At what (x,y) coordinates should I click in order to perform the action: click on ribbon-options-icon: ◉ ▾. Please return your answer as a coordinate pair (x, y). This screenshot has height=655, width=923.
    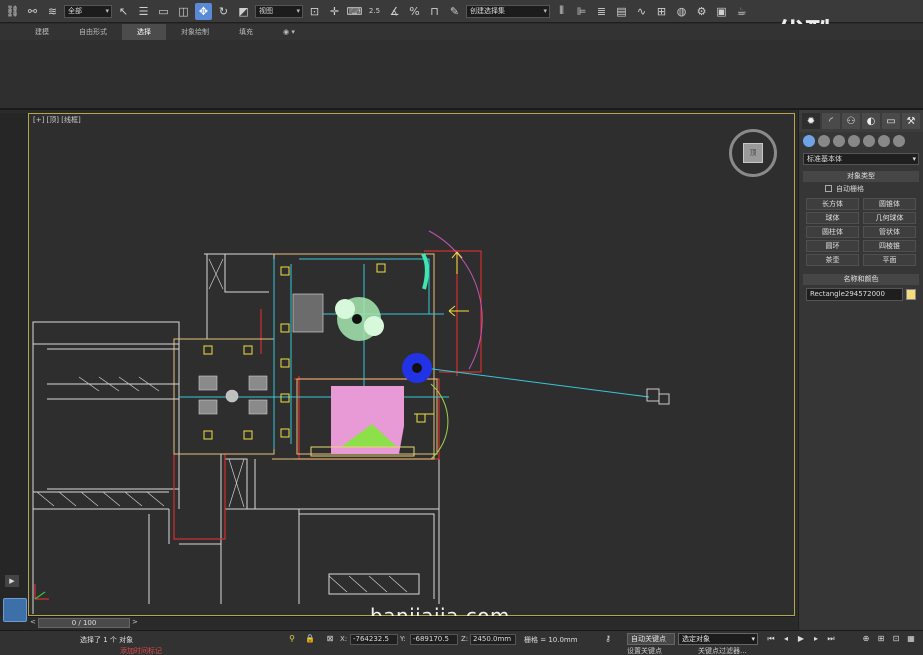
    Looking at the image, I should click on (289, 32).